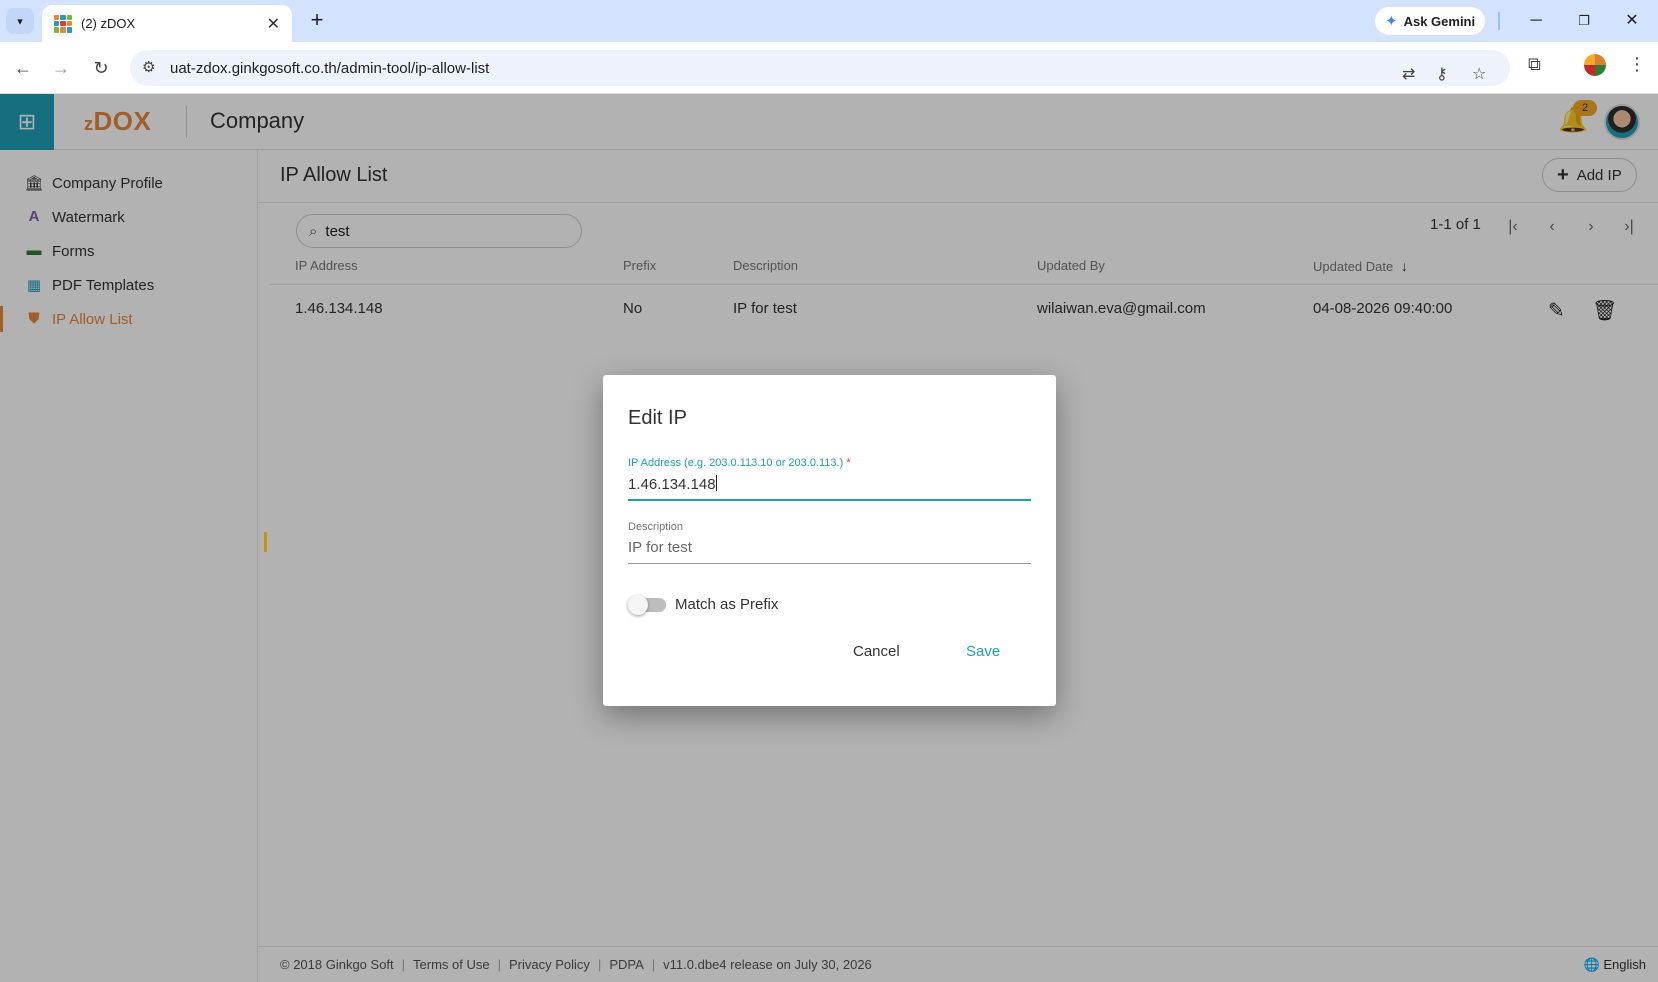 This screenshot has width=1658, height=982. What do you see at coordinates (829, 21) in the screenshot?
I see `browser-tab-bar: ▾ (2) zDOX ✕ + ✦ Ask Gemini ─ ❐ ✕` at bounding box center [829, 21].